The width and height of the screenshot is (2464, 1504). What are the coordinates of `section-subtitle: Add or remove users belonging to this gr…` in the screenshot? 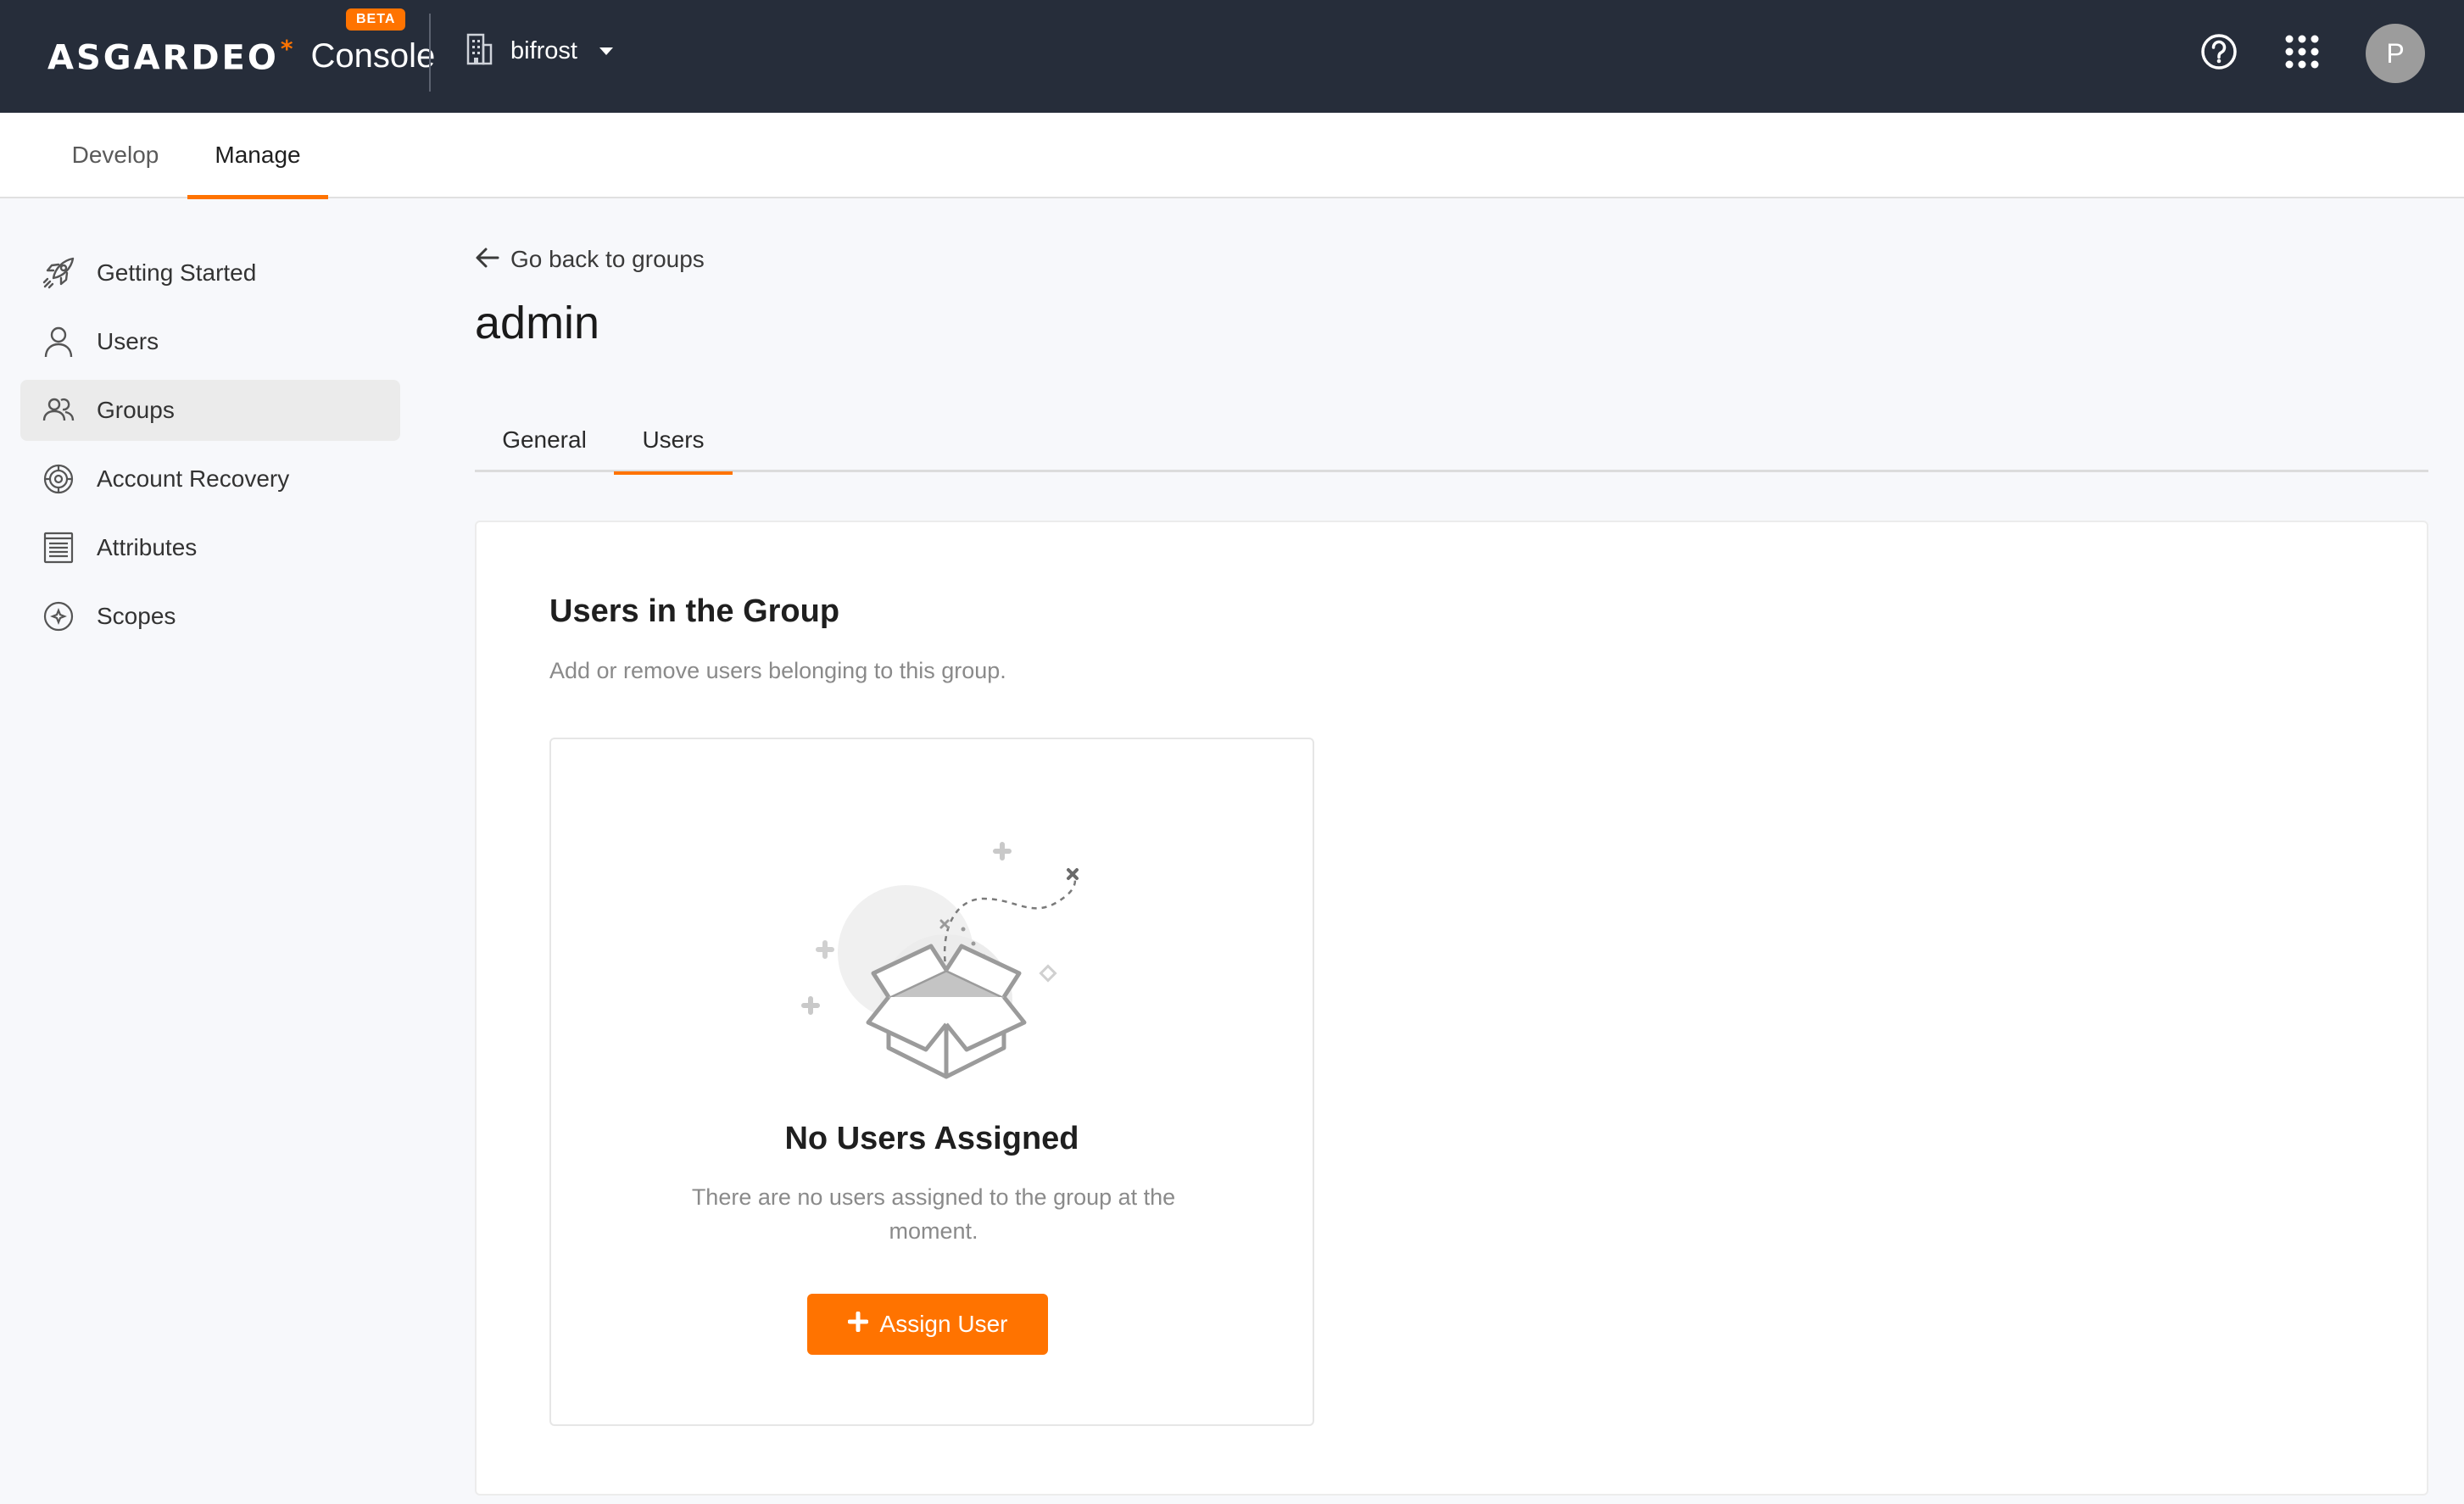 It's located at (777, 670).